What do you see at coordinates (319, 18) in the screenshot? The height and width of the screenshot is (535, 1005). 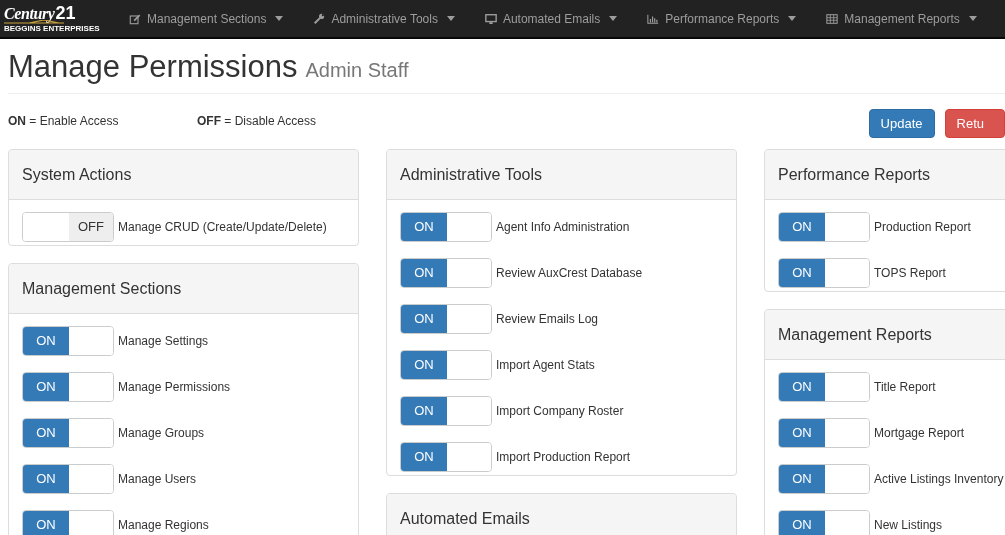 I see `wrench-icon` at bounding box center [319, 18].